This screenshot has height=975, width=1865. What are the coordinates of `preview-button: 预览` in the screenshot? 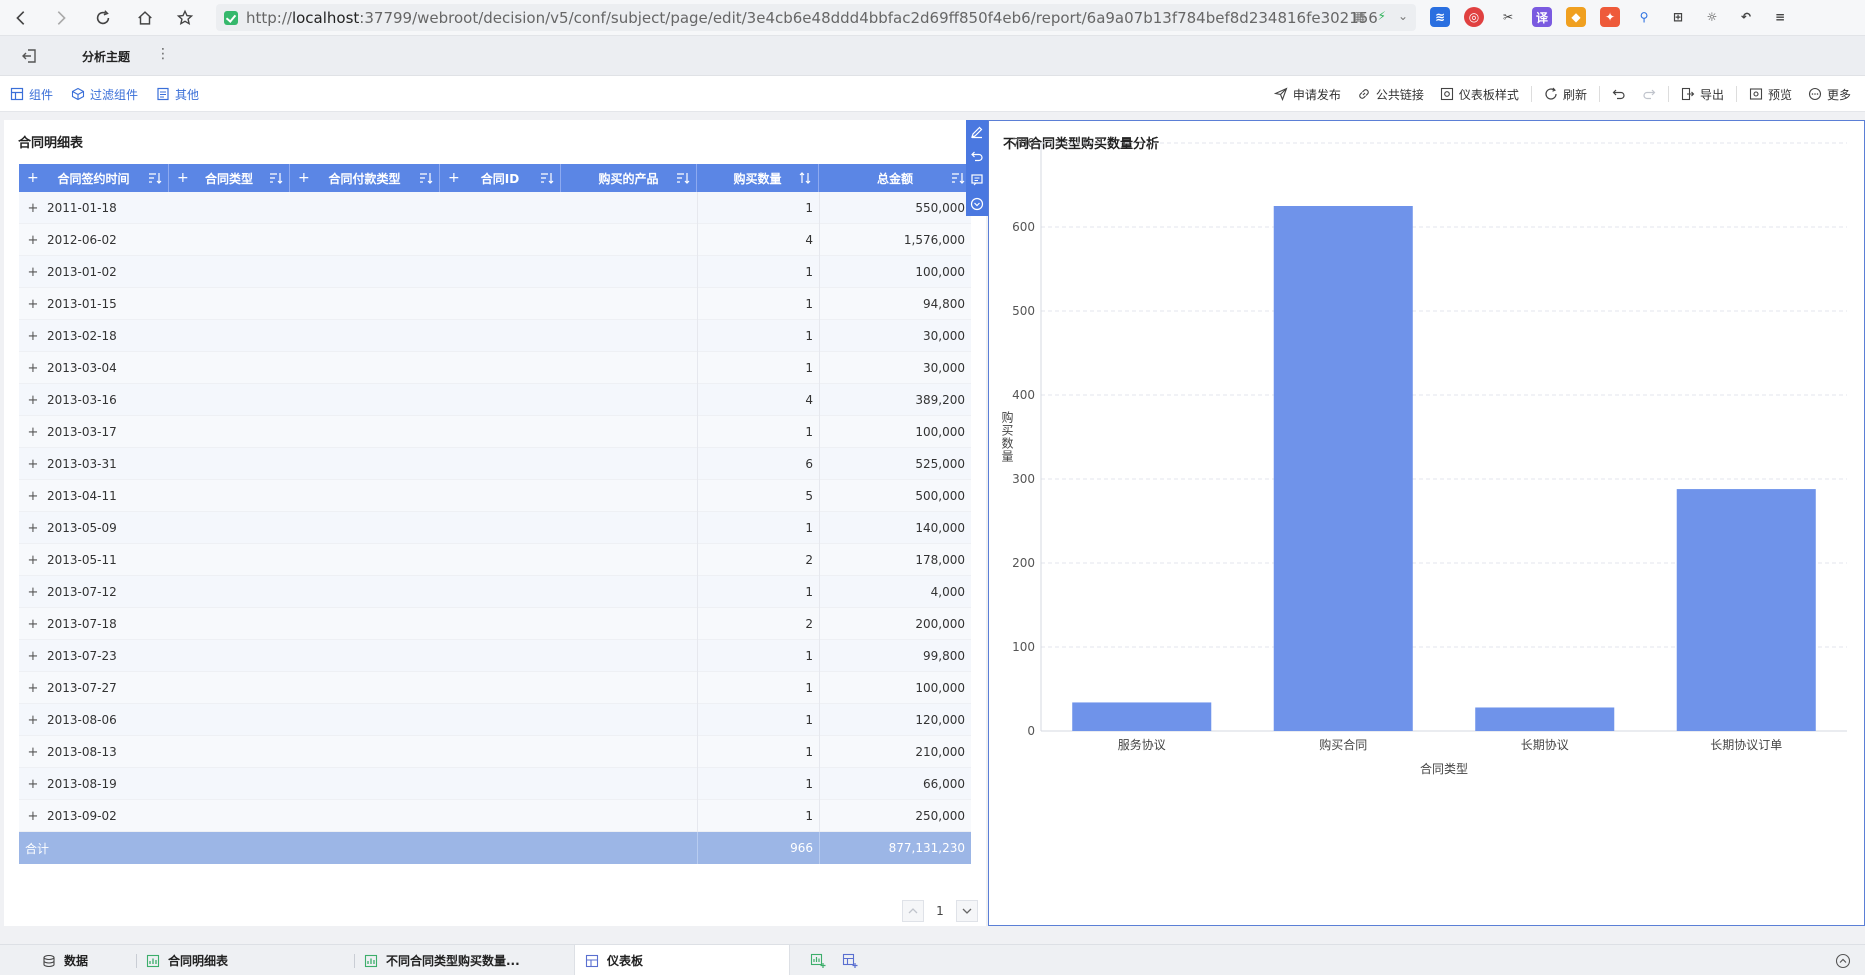 It's located at (1770, 94).